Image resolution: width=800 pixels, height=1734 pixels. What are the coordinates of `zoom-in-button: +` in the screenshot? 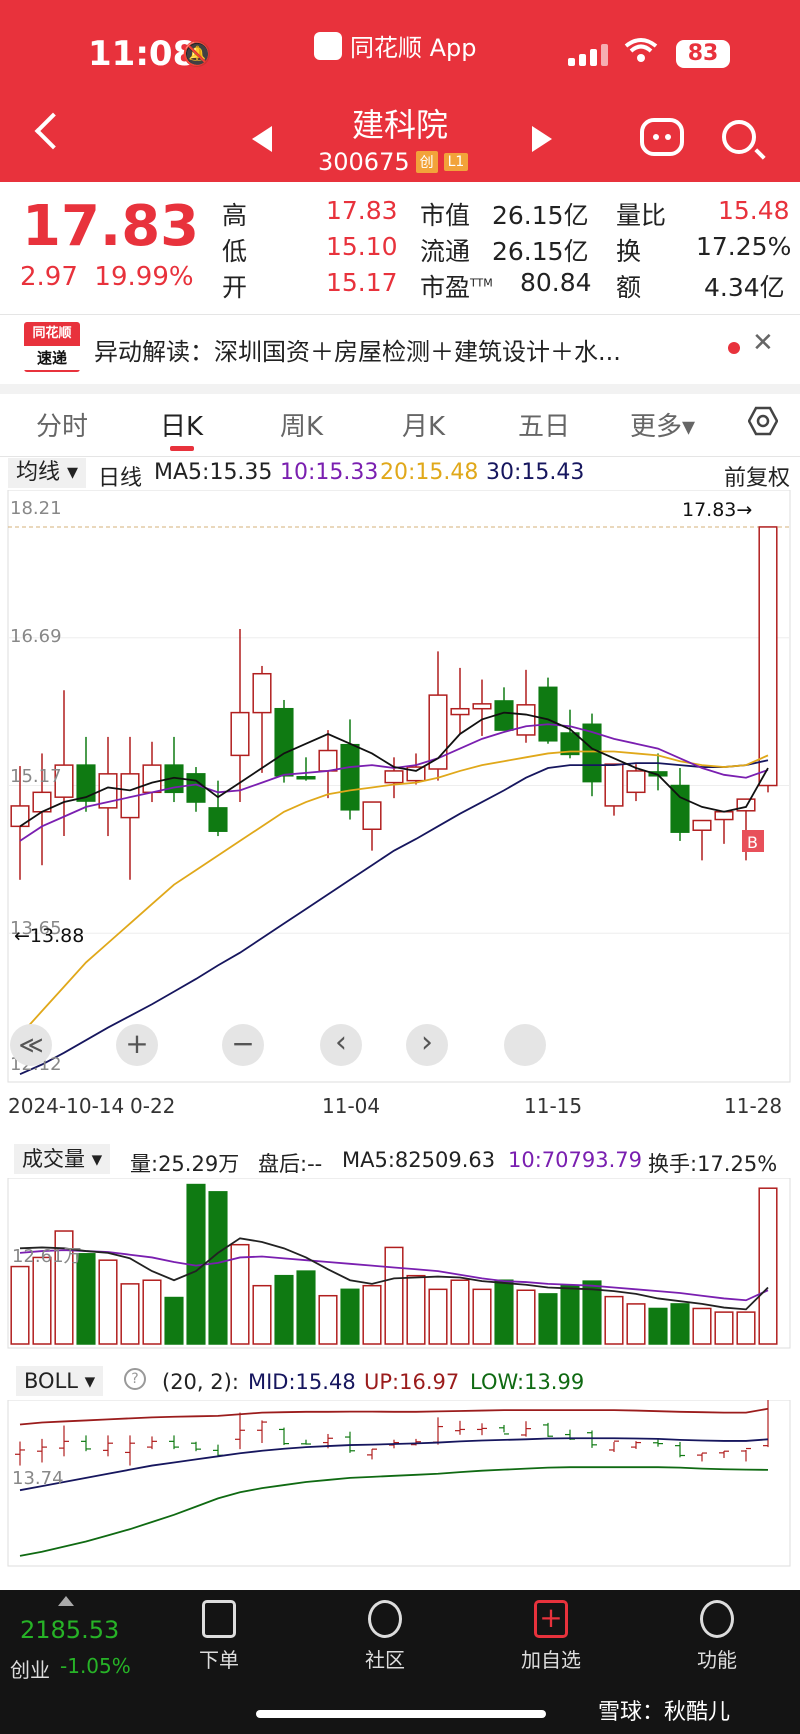 It's located at (137, 1045).